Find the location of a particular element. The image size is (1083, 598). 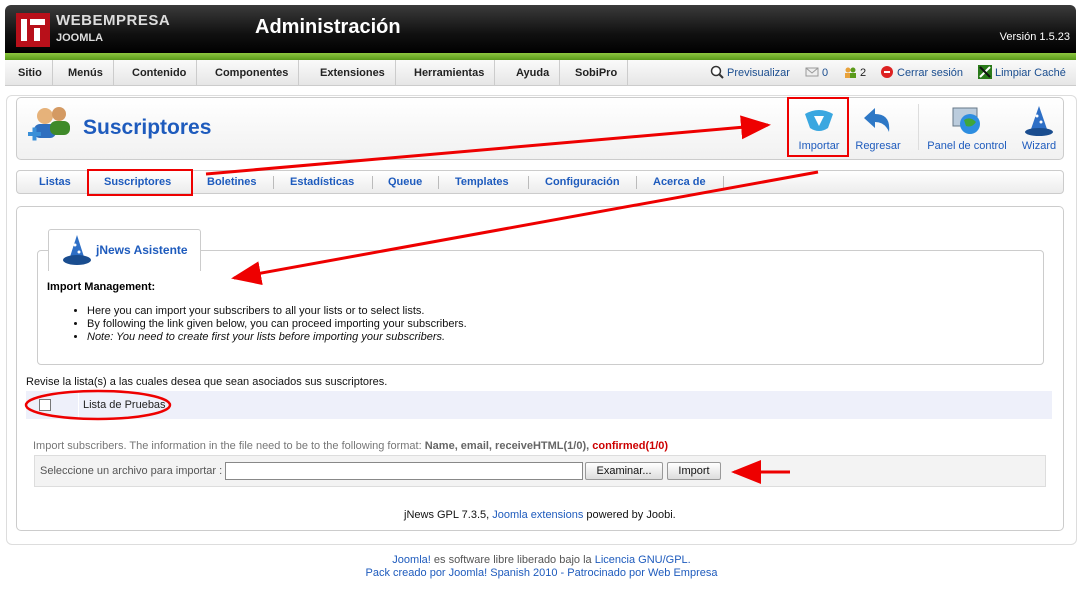

wizard-button: Wizard is located at coordinates (1039, 128).